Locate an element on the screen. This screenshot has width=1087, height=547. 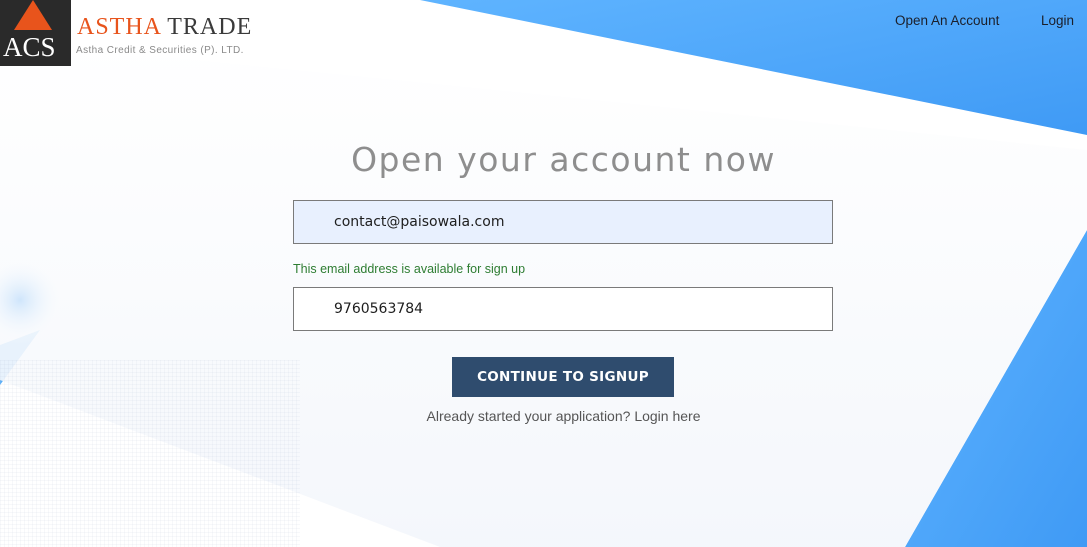
phone-field is located at coordinates (563, 309).